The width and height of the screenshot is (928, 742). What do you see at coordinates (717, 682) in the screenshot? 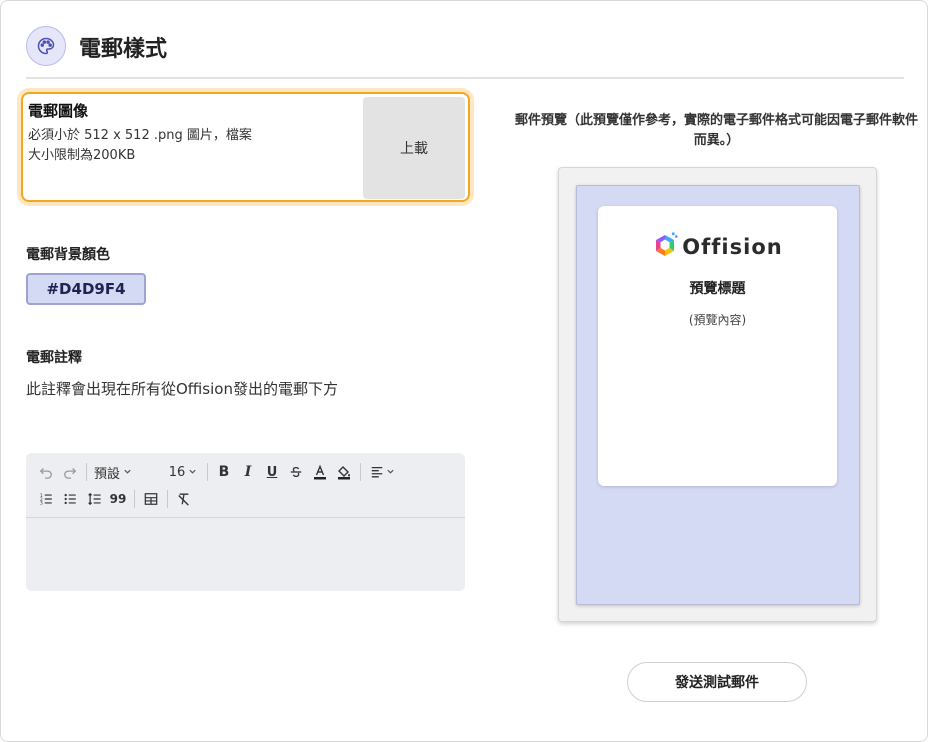
I see `send-test-email-button: 發送測試郵件` at bounding box center [717, 682].